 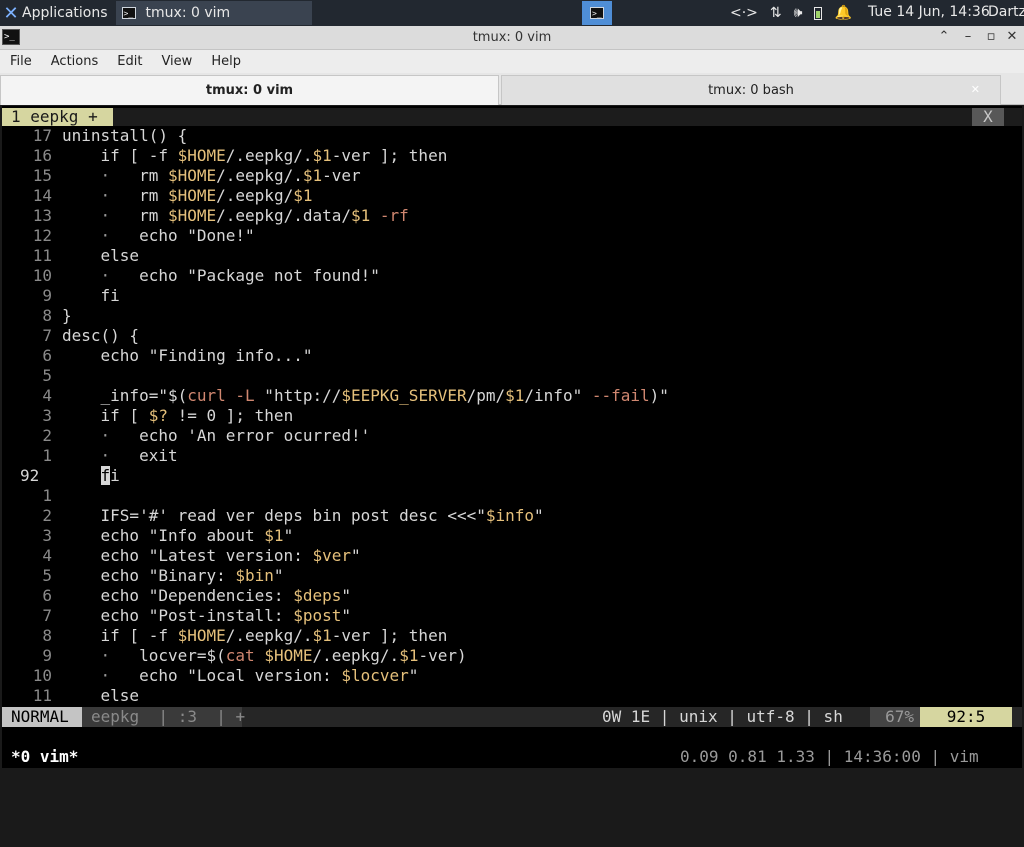 I want to click on vim-buffer-tab: 1 eepkg +, so click(x=57, y=117).